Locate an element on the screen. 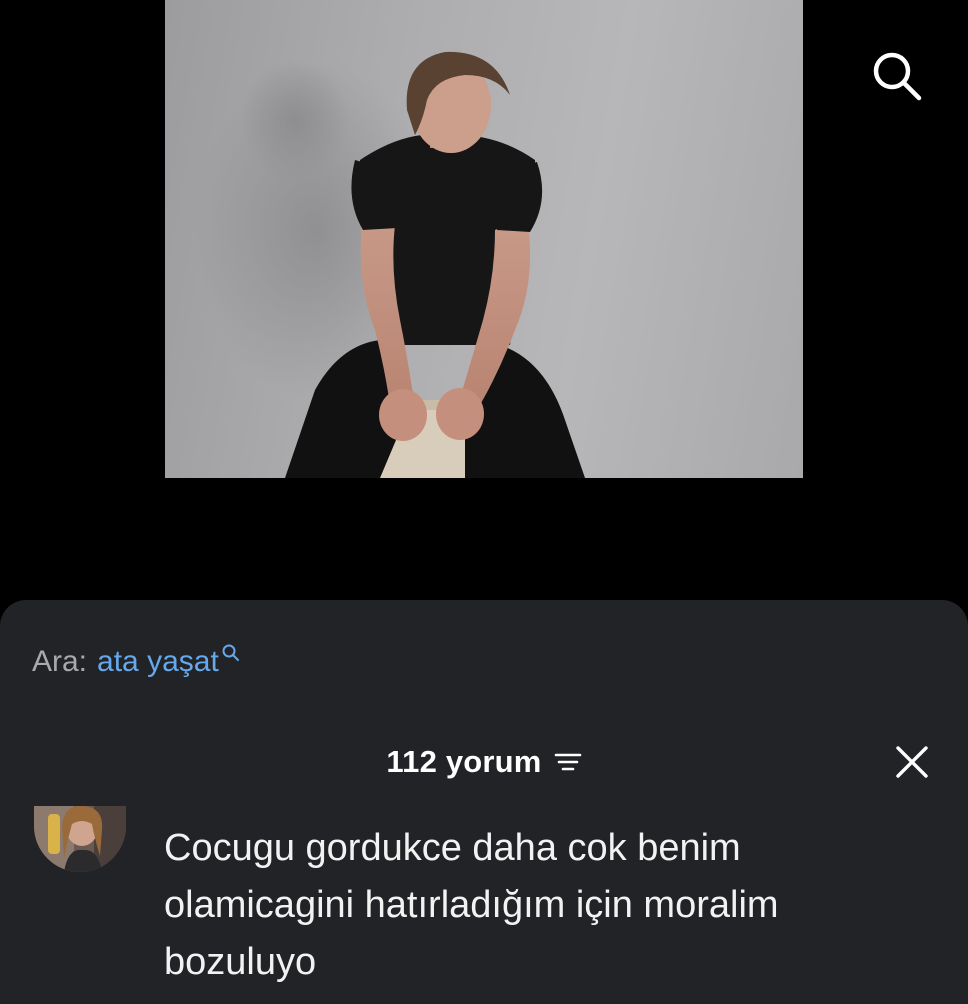 The image size is (968, 1004). close-comments-button is located at coordinates (912, 762).